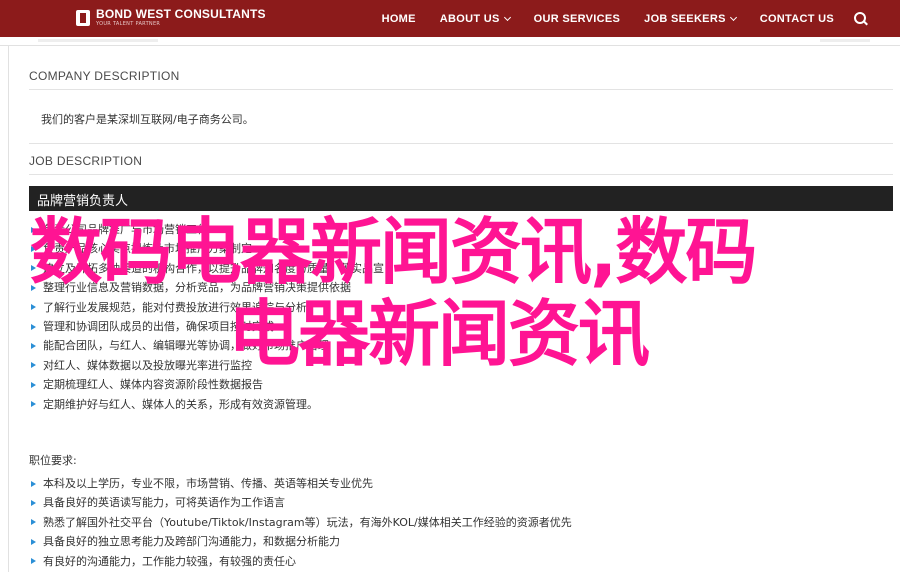  Describe the element at coordinates (300, 502) in the screenshot. I see `list-item: 具备良好的英语读写能力，可将英语作为工作语言` at that location.